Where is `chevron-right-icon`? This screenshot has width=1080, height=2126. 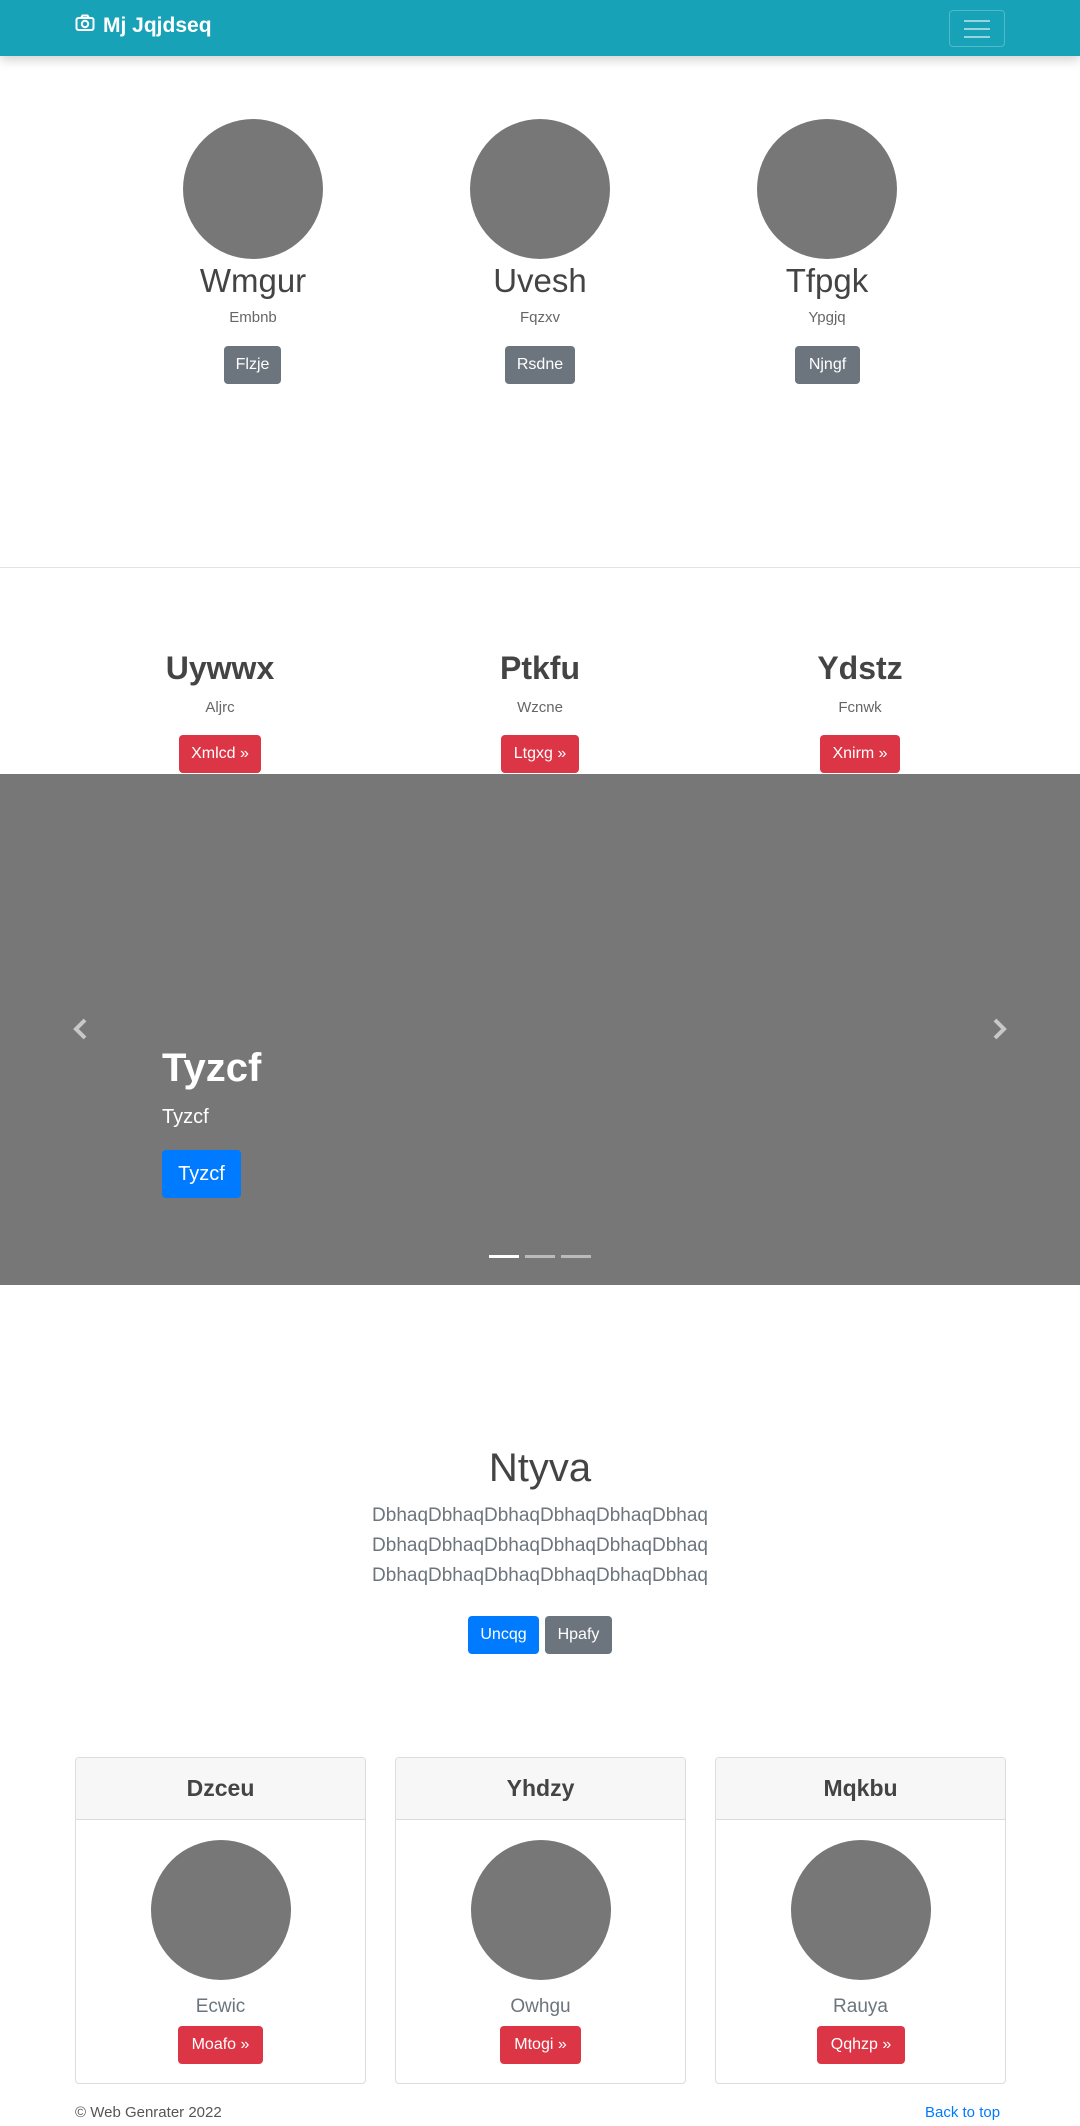 chevron-right-icon is located at coordinates (999, 1033).